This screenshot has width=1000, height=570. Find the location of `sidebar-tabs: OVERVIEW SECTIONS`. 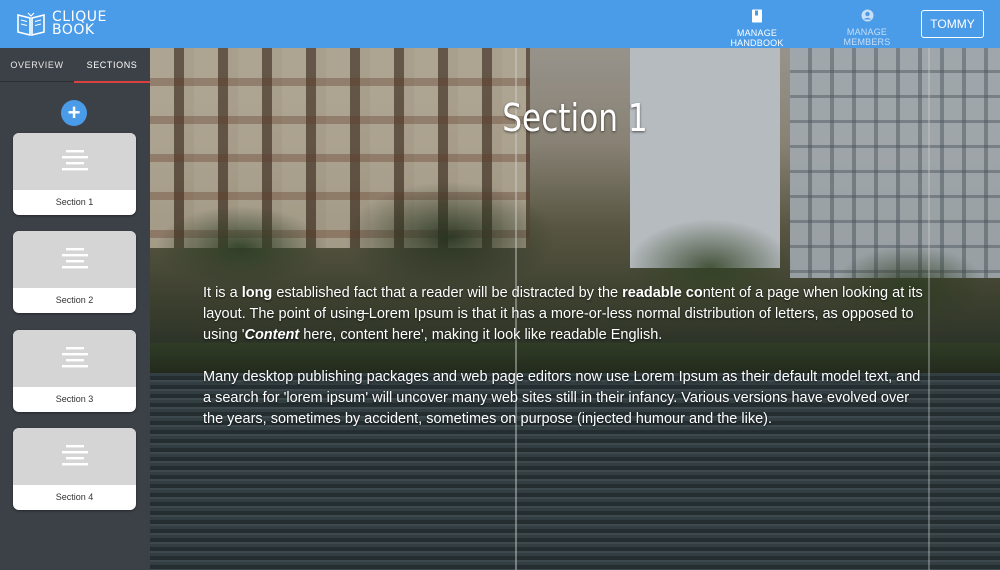

sidebar-tabs: OVERVIEW SECTIONS is located at coordinates (75, 65).